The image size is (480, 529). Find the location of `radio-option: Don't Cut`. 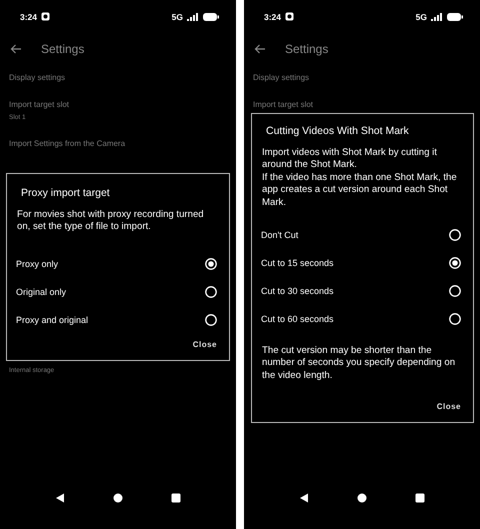

radio-option: Don't Cut is located at coordinates (361, 235).